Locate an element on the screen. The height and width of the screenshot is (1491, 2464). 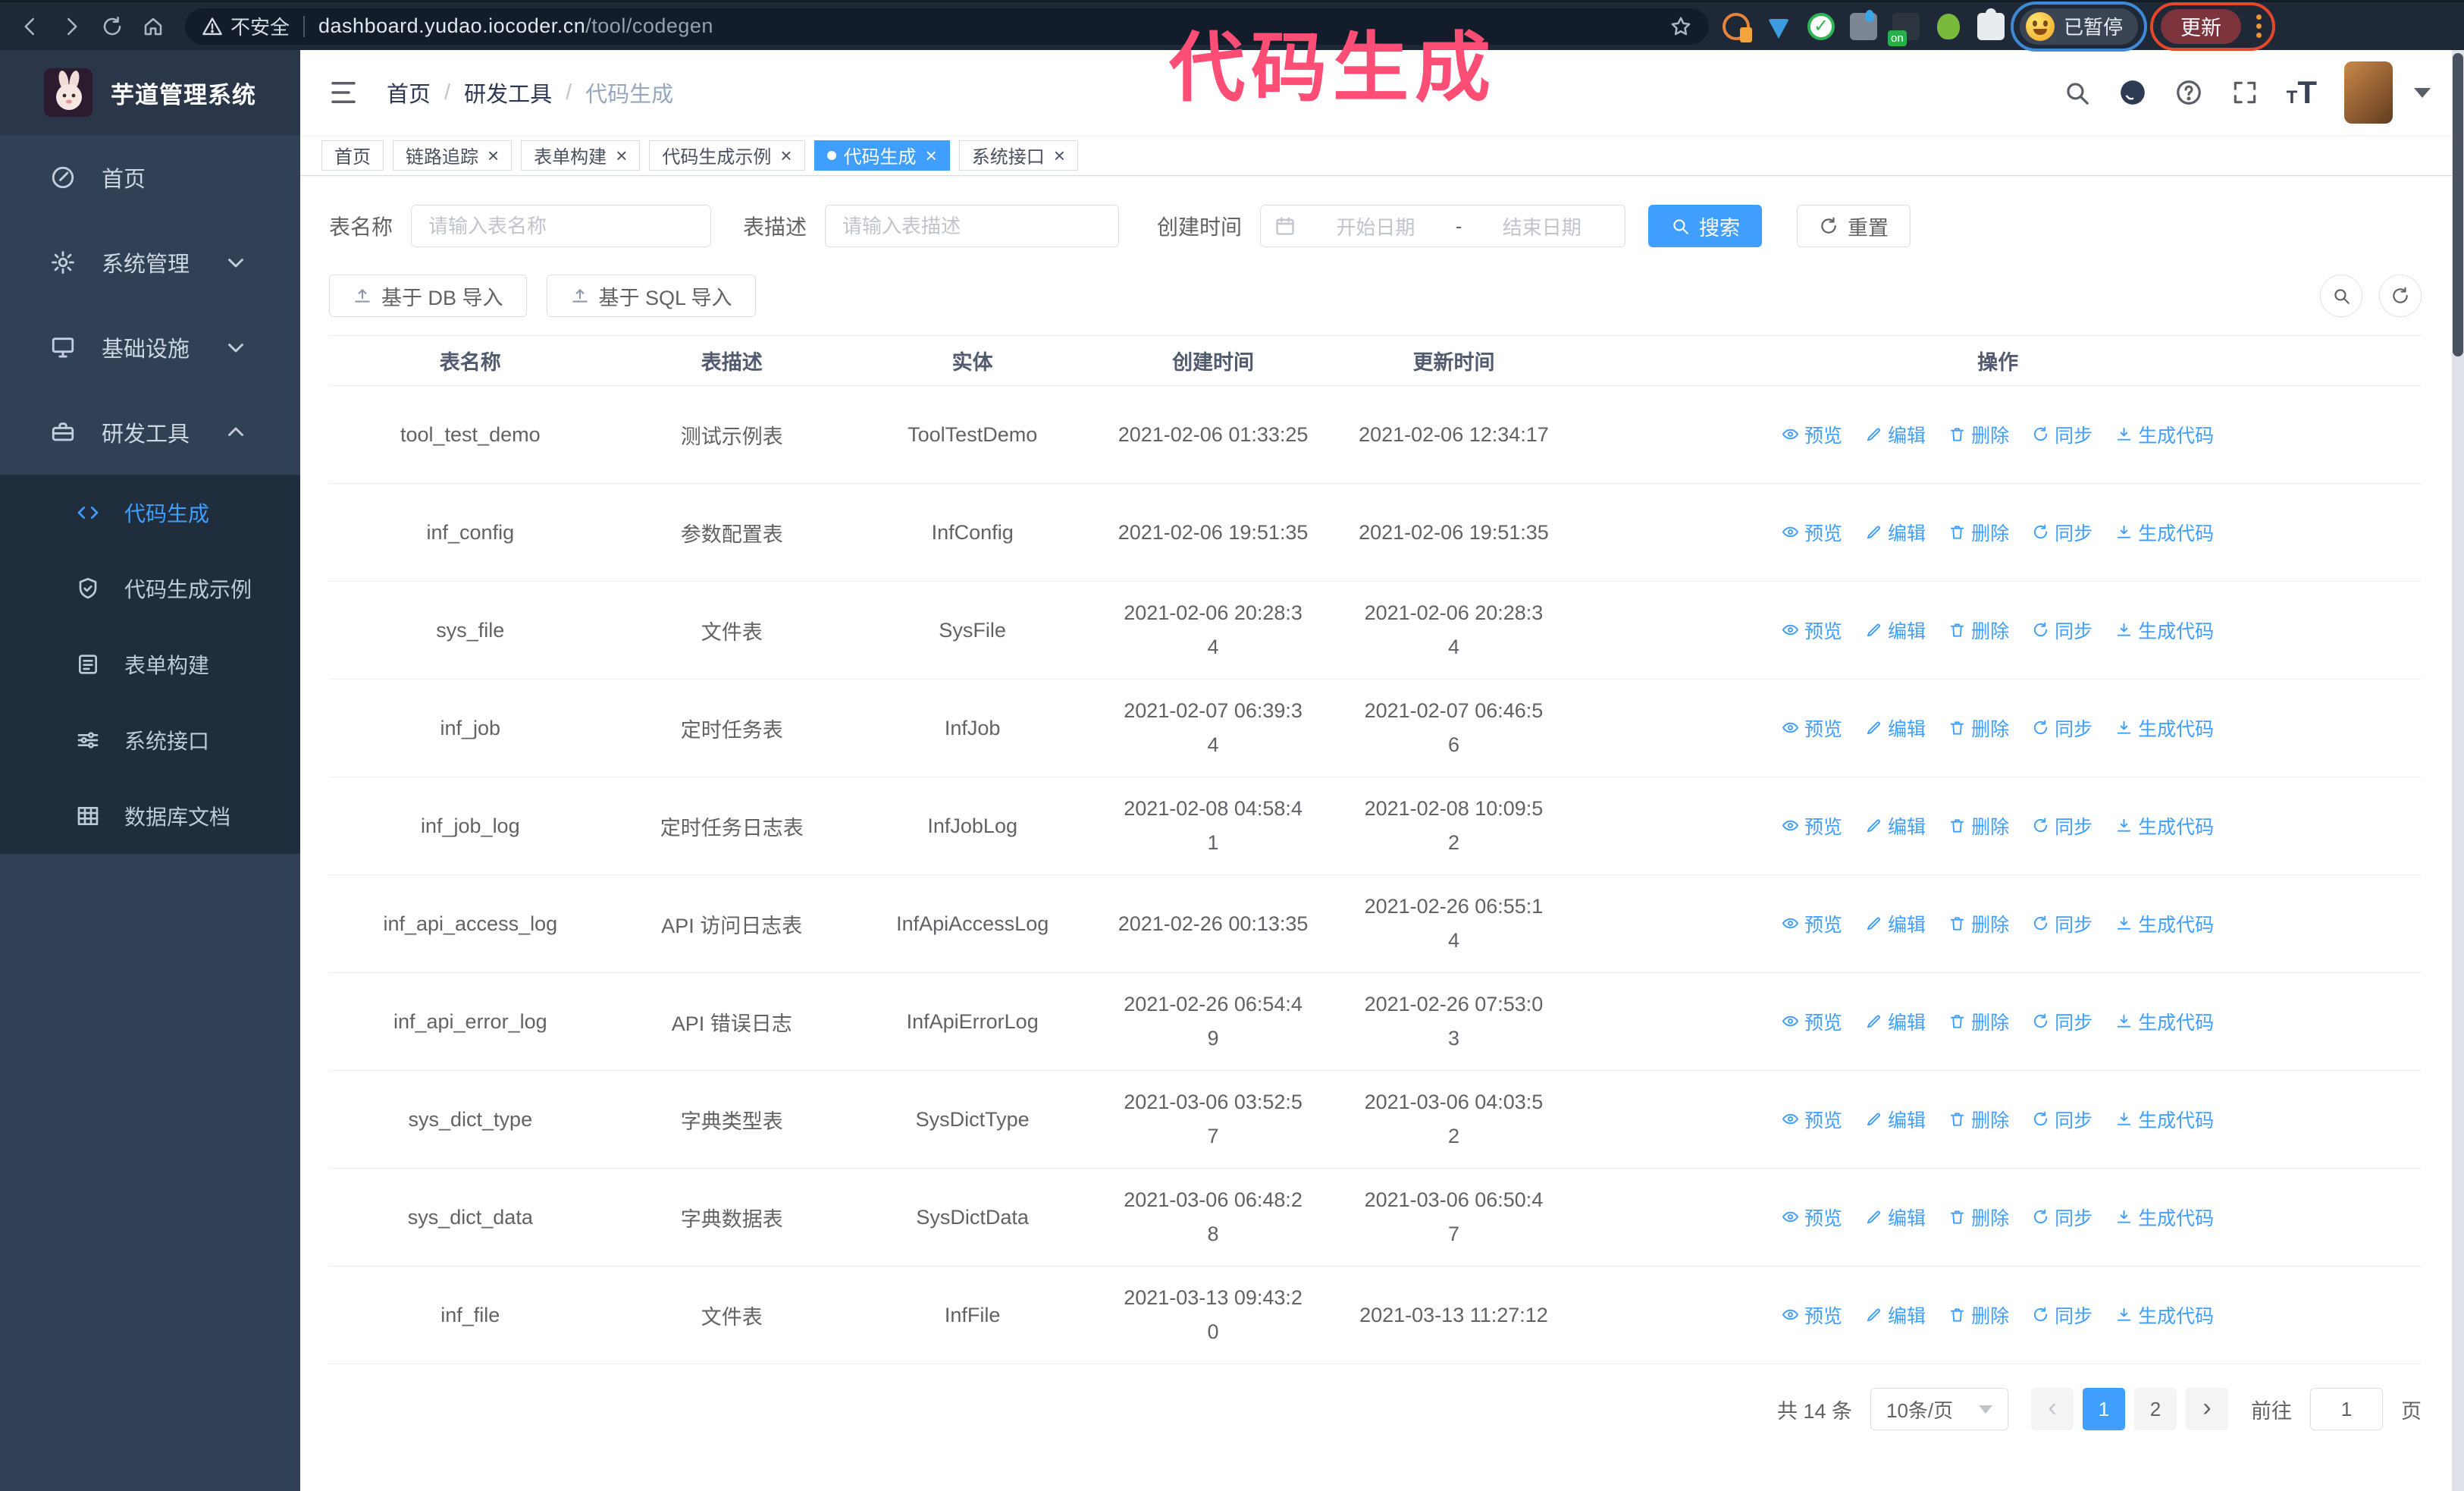
extension-person-icon is located at coordinates (1949, 26).